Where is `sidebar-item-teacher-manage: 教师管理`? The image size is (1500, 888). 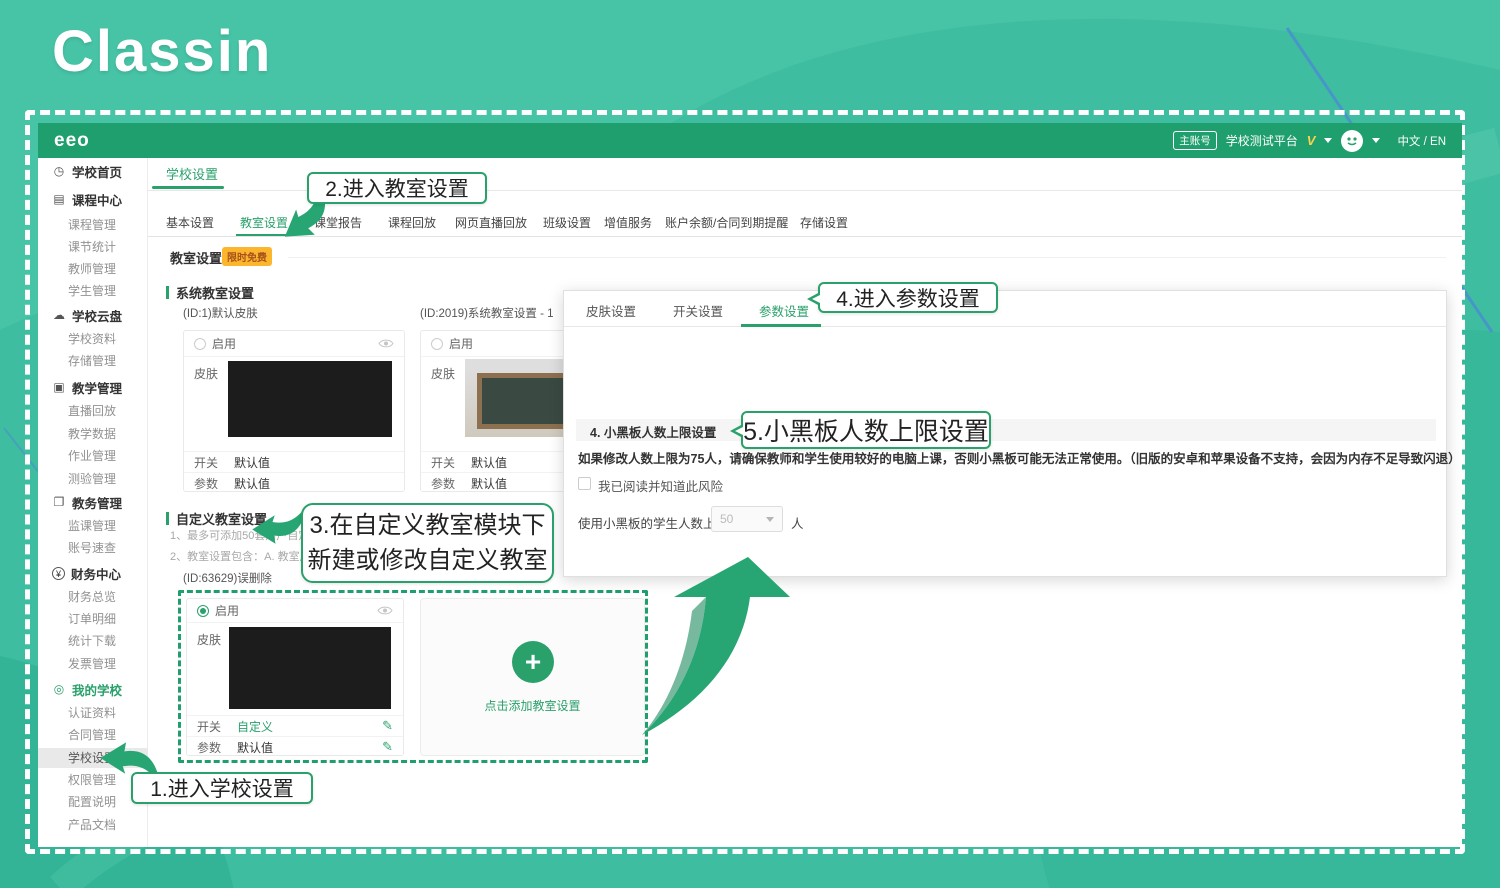
sidebar-item-teacher-manage: 教师管理 is located at coordinates (92, 269).